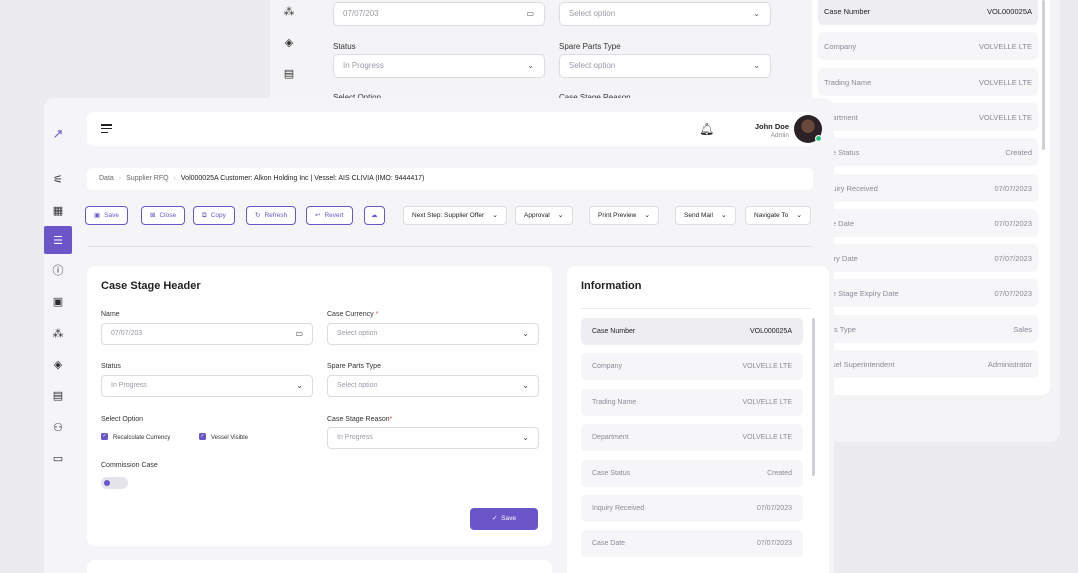  I want to click on background-sidebar: ⁂ ◈ ▤, so click(289, 50).